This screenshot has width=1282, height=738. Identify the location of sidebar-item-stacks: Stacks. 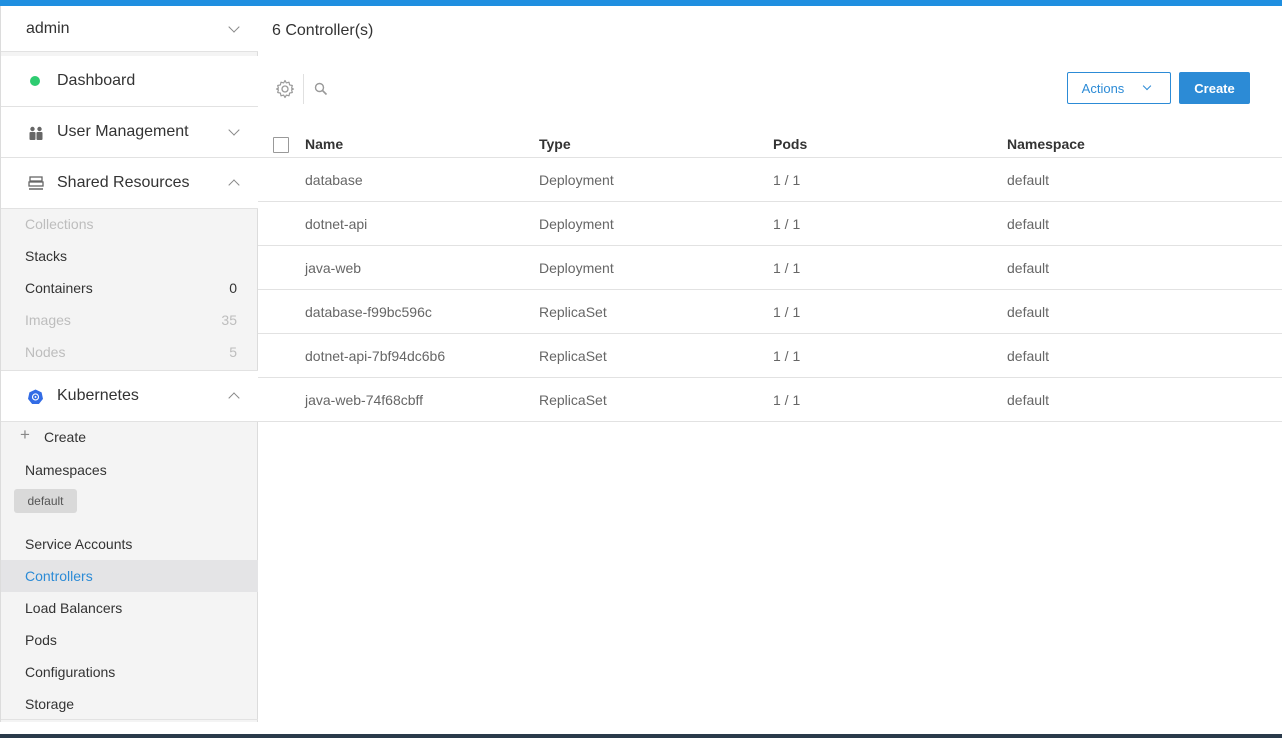
(129, 256).